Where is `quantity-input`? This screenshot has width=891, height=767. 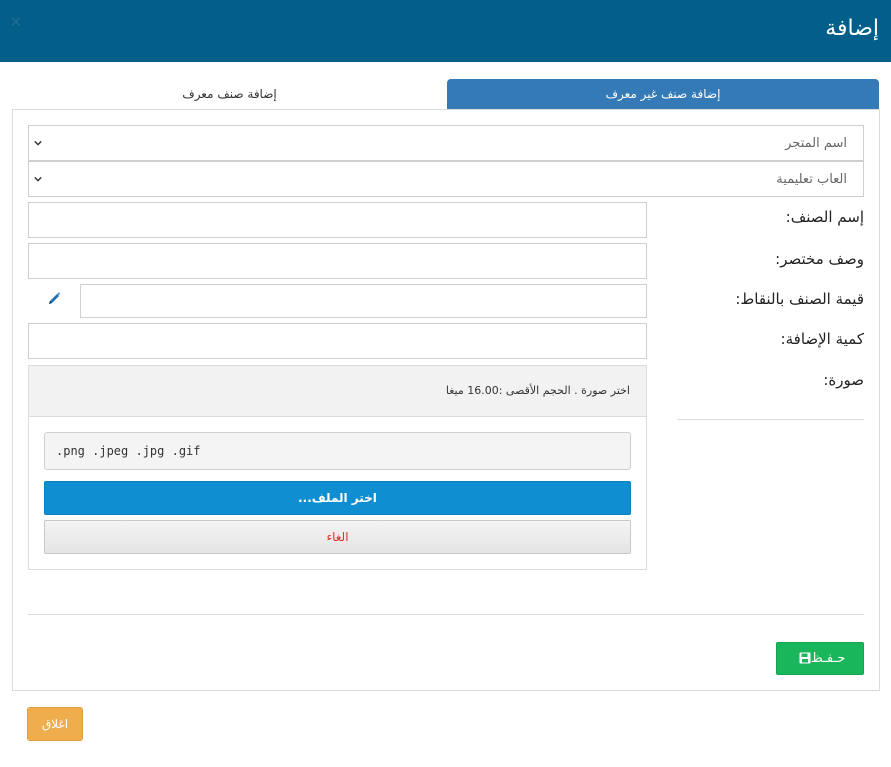 quantity-input is located at coordinates (337, 341).